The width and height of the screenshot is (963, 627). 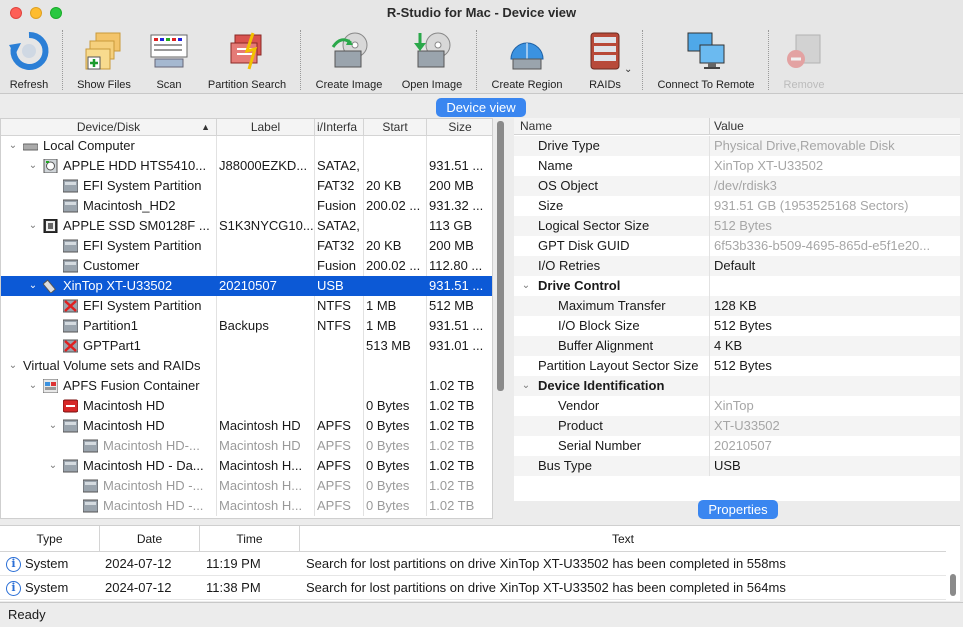 I want to click on property-group-row: ⌄ Device Identification, so click(x=737, y=386).